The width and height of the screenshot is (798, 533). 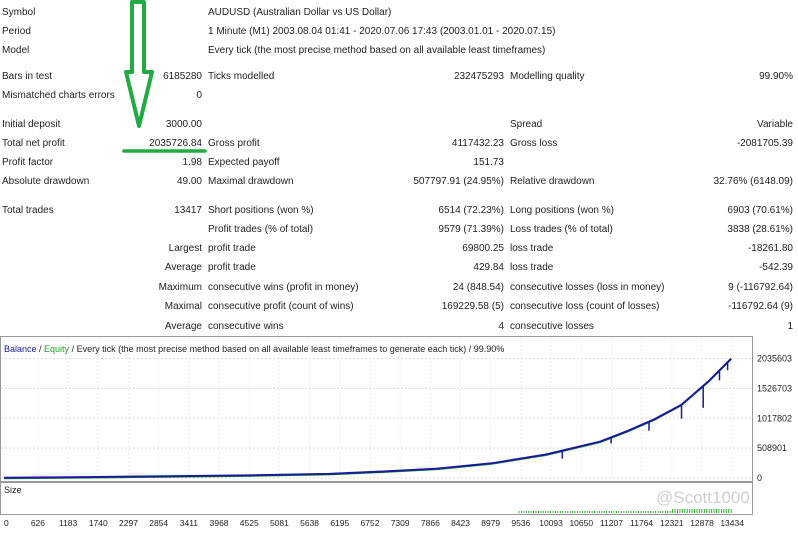 What do you see at coordinates (703, 497) in the screenshot?
I see `watermark: @Scott1000` at bounding box center [703, 497].